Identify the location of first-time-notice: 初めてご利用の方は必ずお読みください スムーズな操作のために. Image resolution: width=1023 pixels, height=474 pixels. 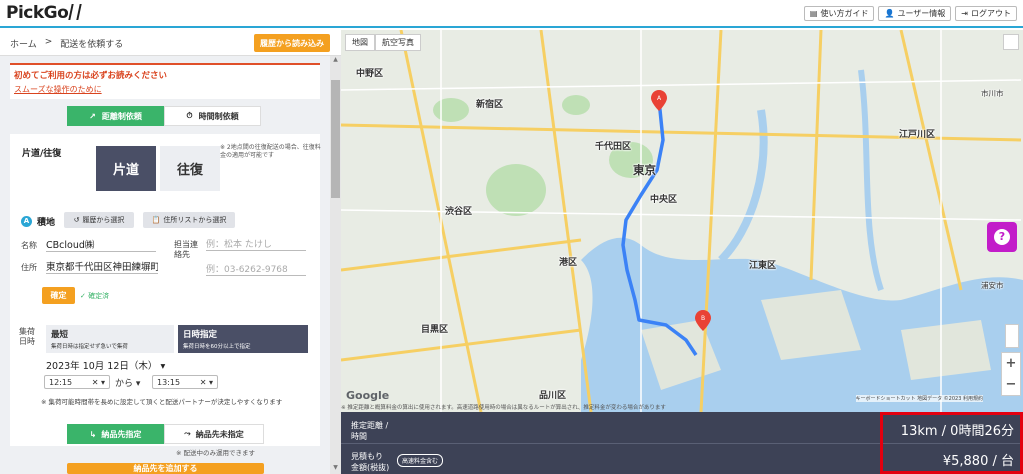
(165, 81).